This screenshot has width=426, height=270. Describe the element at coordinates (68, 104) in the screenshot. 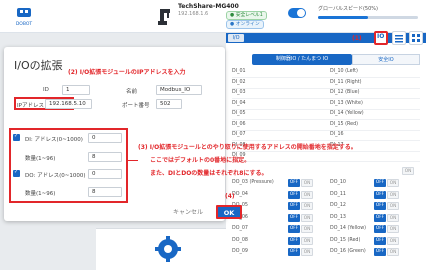

I see `ip-address-field: 192.168.5.10` at that location.